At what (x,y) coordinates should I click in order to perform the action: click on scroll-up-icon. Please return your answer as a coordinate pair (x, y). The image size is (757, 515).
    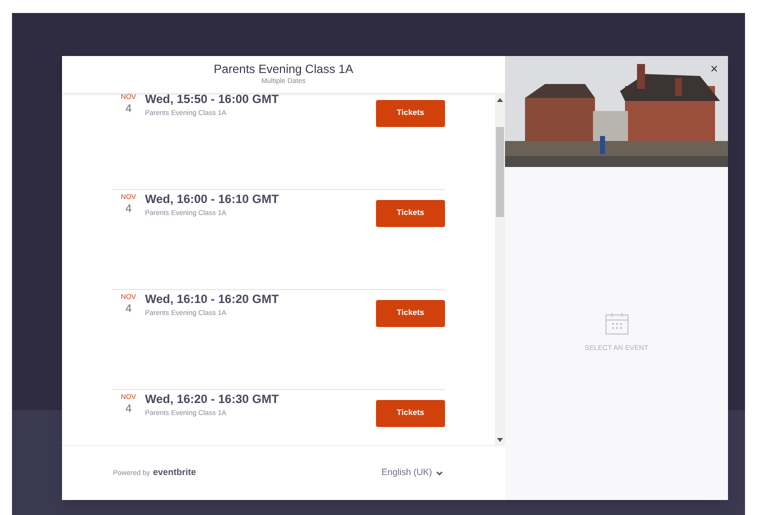
    Looking at the image, I should click on (500, 100).